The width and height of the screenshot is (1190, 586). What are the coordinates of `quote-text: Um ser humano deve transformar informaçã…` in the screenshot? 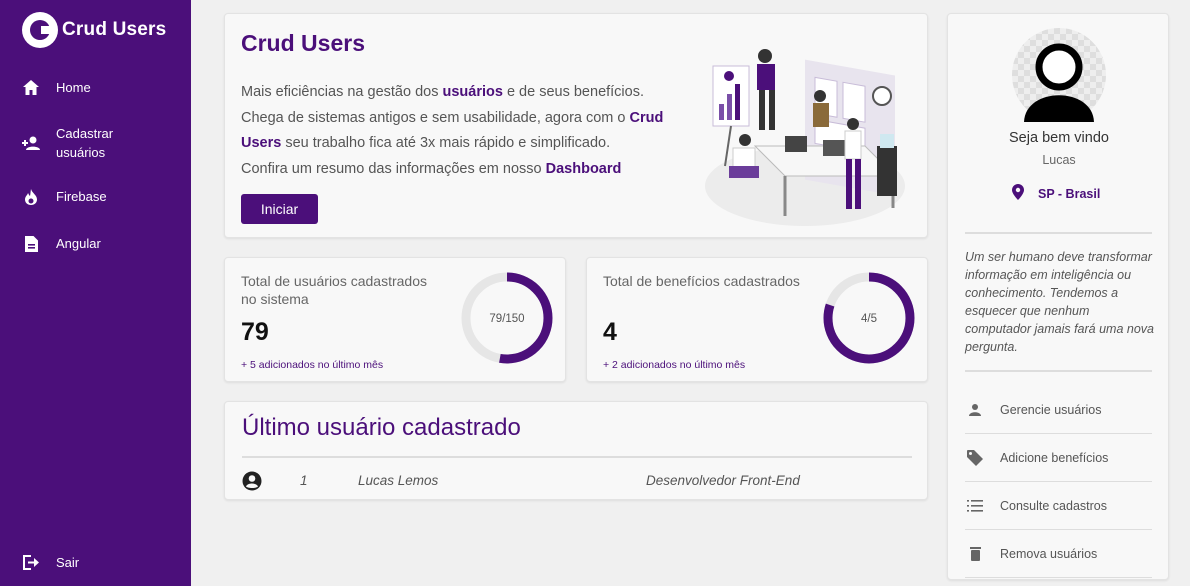 It's located at (1059, 302).